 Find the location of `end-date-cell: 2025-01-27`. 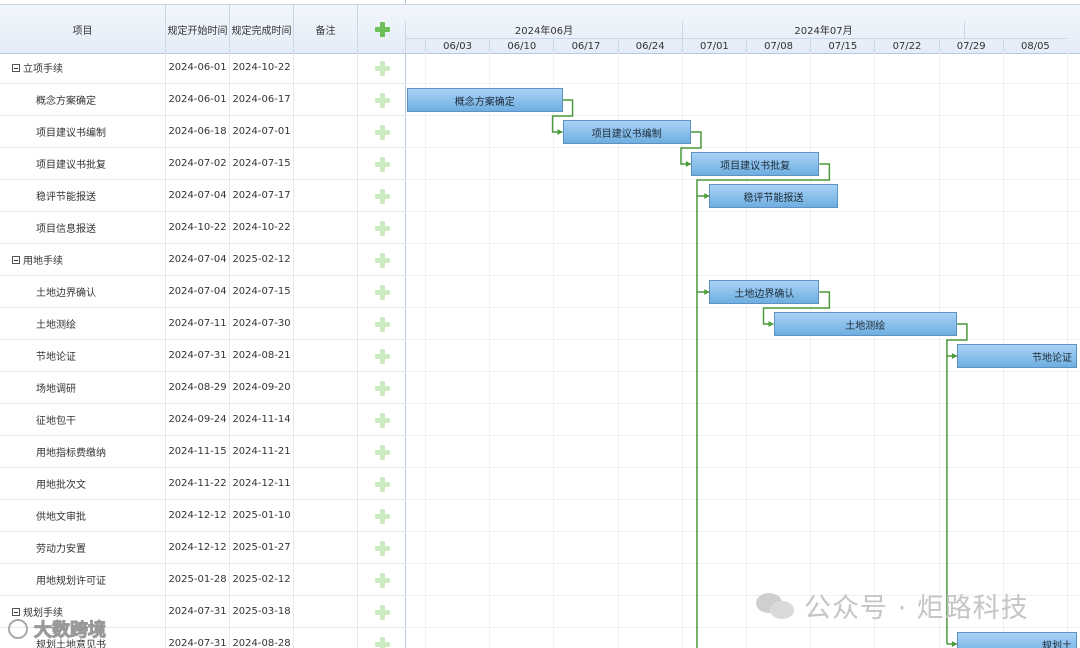

end-date-cell: 2025-01-27 is located at coordinates (262, 547).